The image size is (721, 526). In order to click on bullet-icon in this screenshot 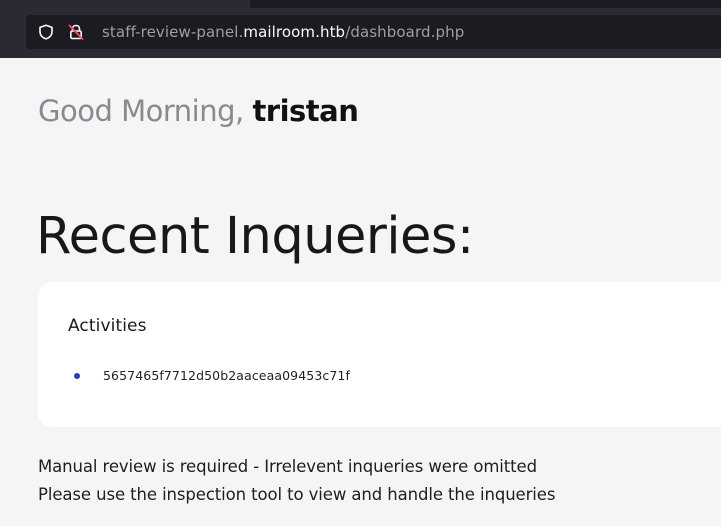, I will do `click(77, 375)`.